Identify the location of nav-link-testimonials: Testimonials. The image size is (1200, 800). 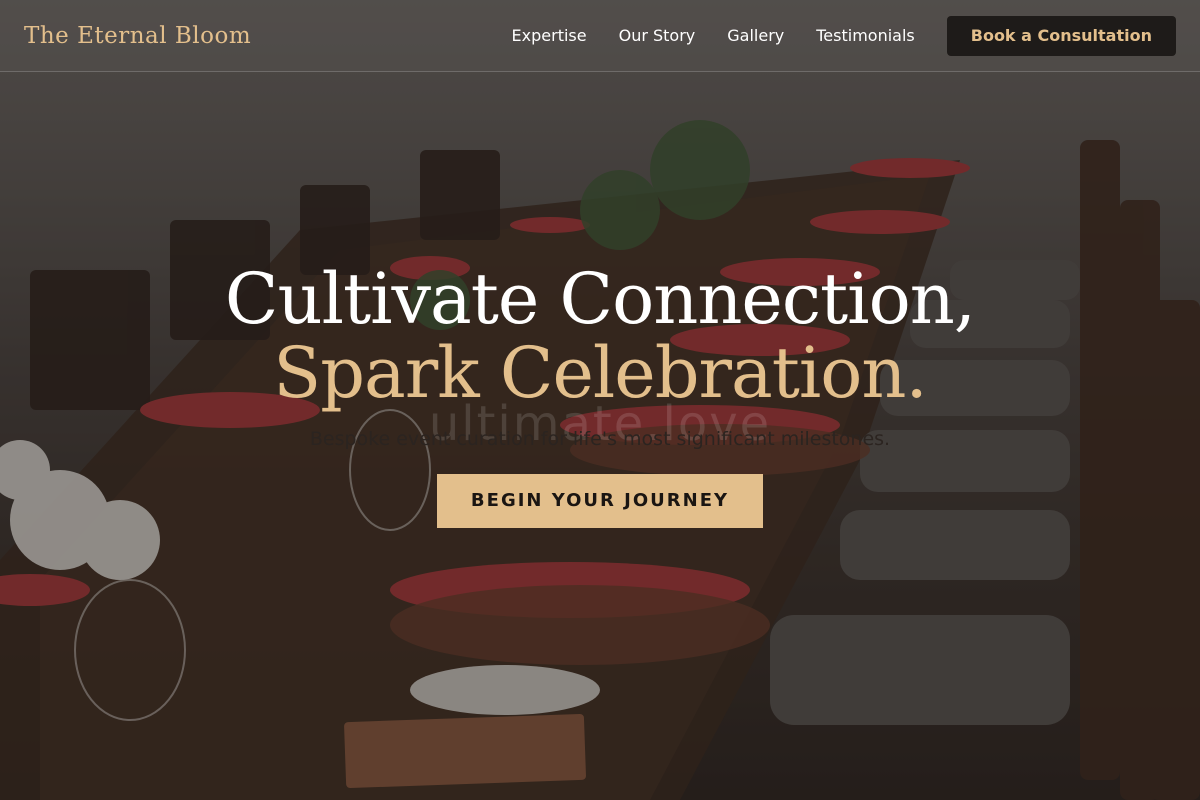
(865, 35).